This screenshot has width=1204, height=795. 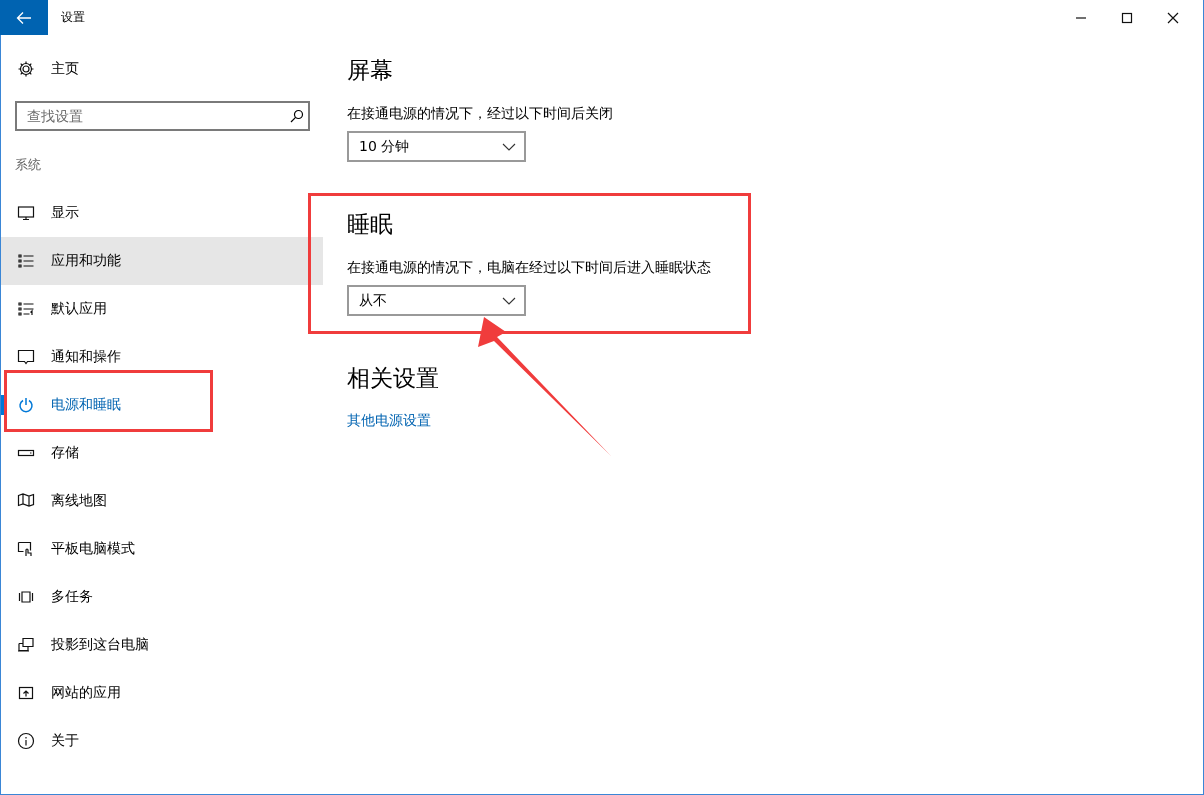 I want to click on map-icon, so click(x=26, y=501).